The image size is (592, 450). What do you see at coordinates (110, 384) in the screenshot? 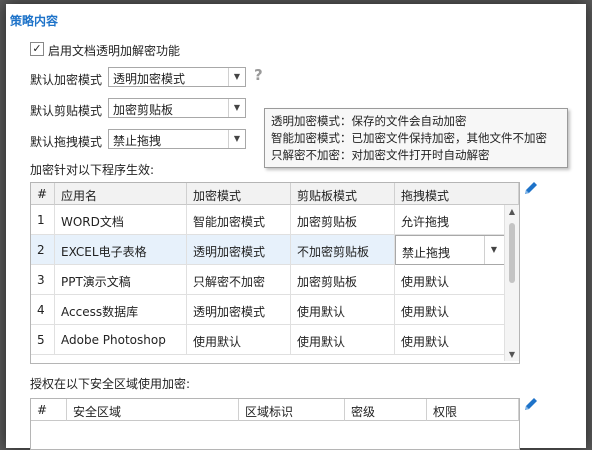
I see `zone-table-caption: 授权在以下安全区域使用加密:` at bounding box center [110, 384].